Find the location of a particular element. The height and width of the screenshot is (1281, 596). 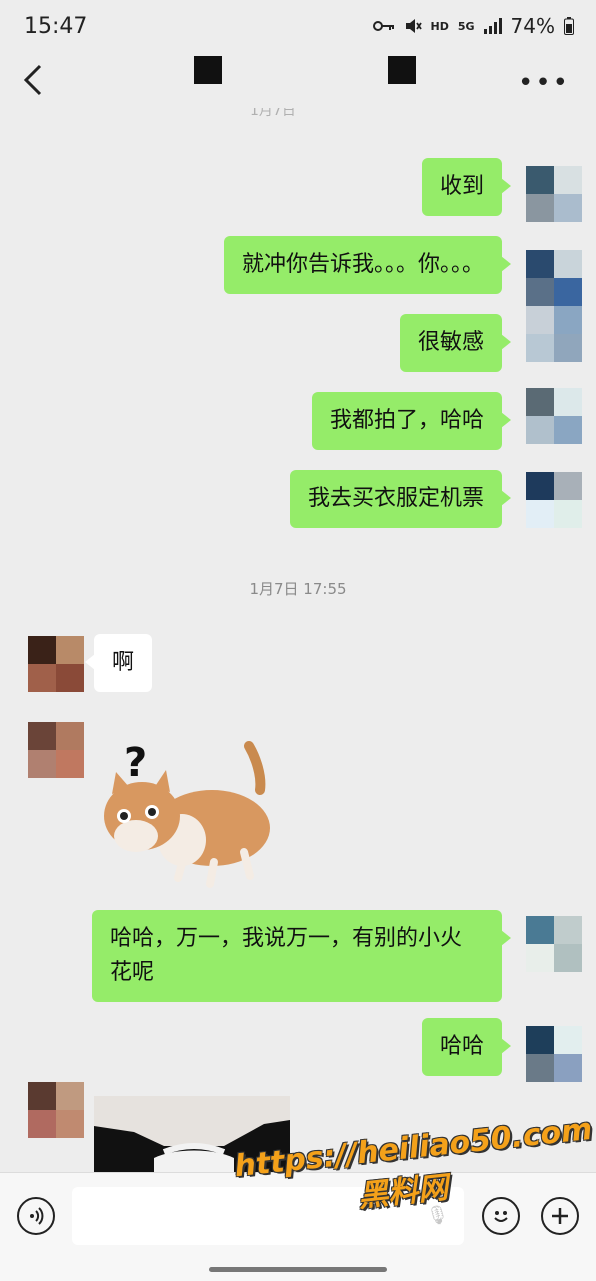

message-bubble-sent: 哈哈 is located at coordinates (466, 1047).